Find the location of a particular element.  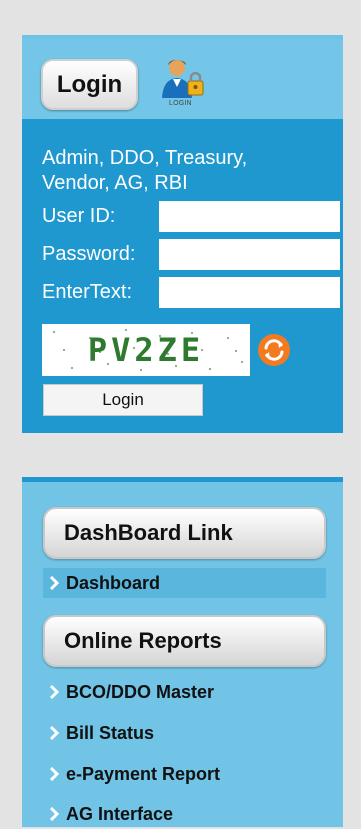

nav-item-ag-interface: AG Interface is located at coordinates (184, 814).